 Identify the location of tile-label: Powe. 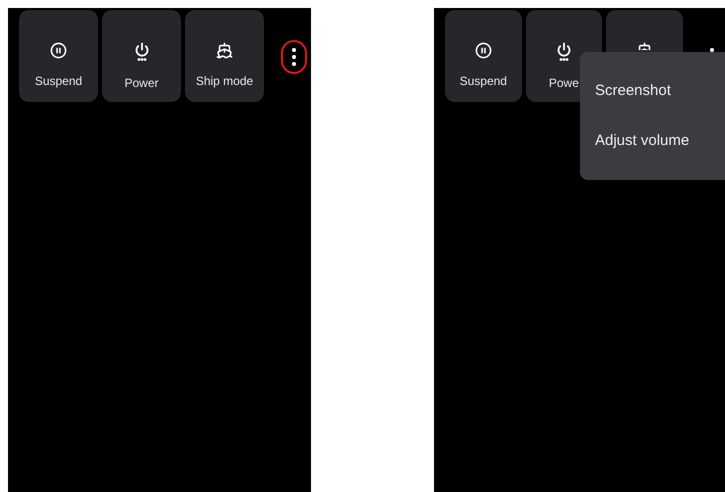
(563, 83).